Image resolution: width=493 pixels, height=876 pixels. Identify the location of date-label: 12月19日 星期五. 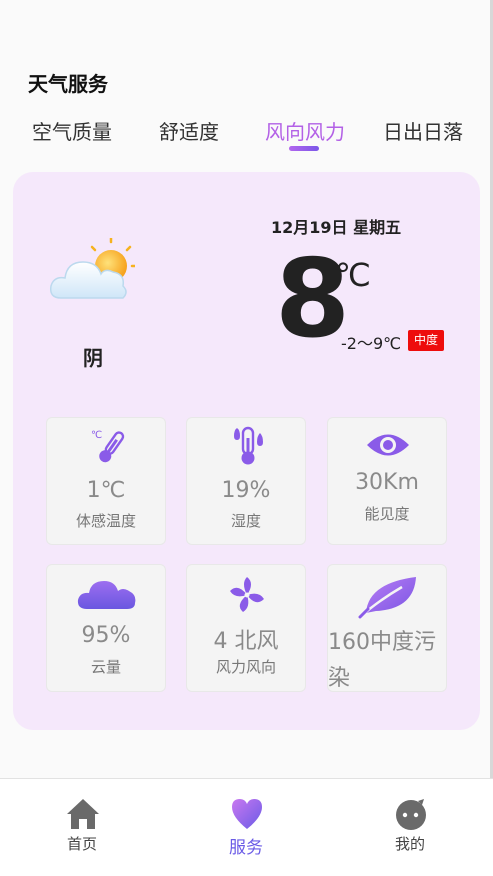
(336, 227).